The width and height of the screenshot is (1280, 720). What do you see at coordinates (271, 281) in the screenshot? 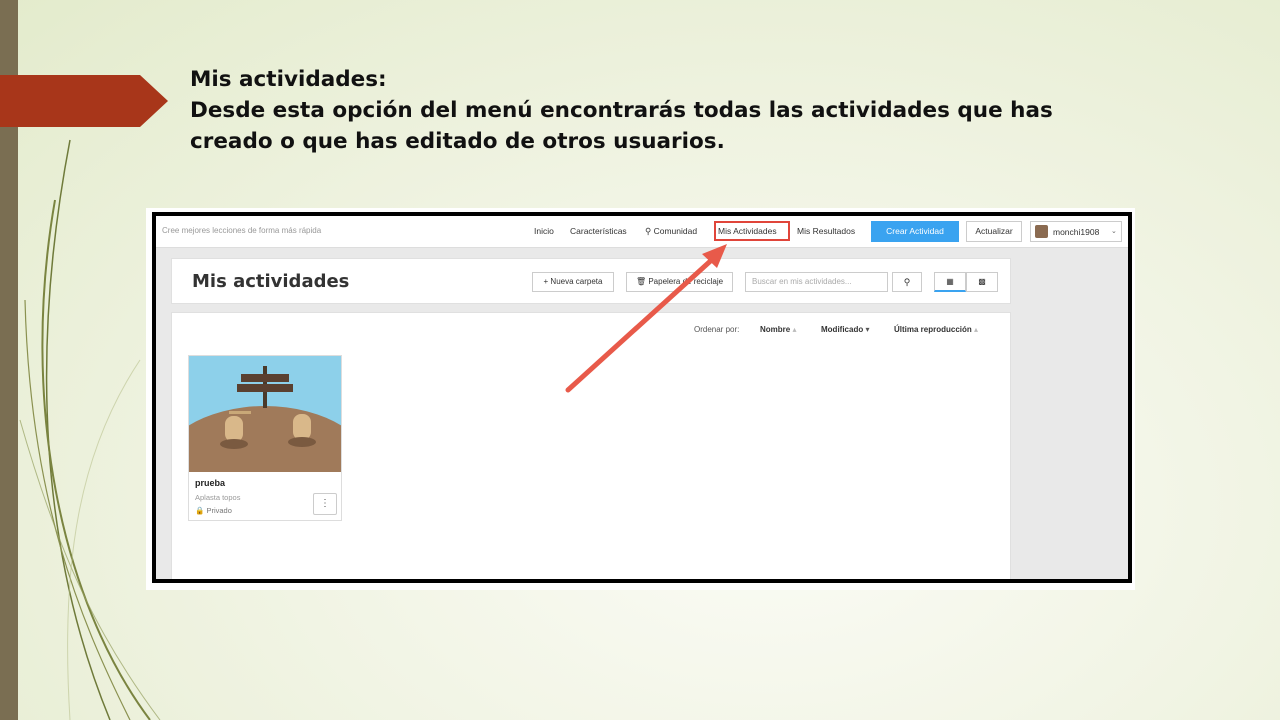
I see `page-title: Mis actividades` at bounding box center [271, 281].